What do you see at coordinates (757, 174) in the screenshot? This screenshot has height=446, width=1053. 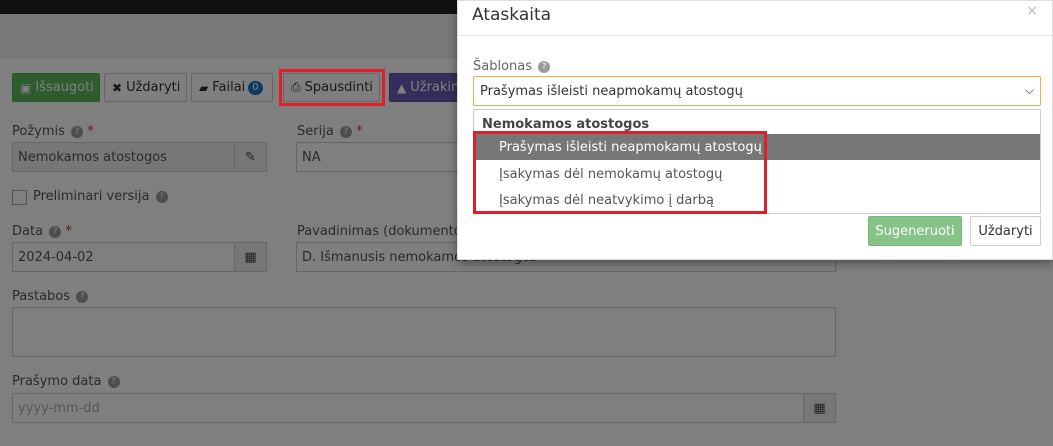 I see `dropdown-option: Įsakymas dėl nemokamų atostogų` at bounding box center [757, 174].